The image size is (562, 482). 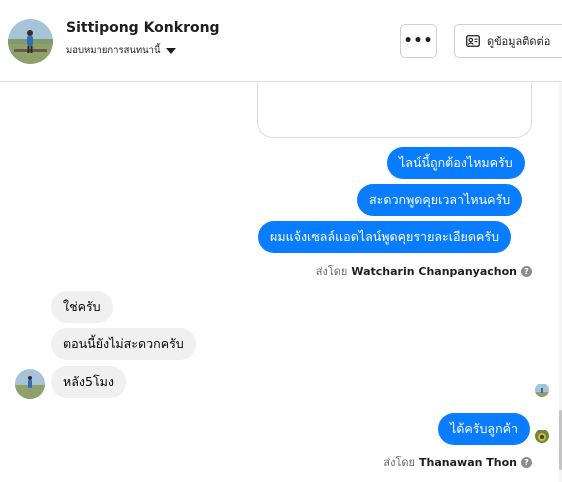 I want to click on more-horizontal-icon: •••, so click(x=418, y=41).